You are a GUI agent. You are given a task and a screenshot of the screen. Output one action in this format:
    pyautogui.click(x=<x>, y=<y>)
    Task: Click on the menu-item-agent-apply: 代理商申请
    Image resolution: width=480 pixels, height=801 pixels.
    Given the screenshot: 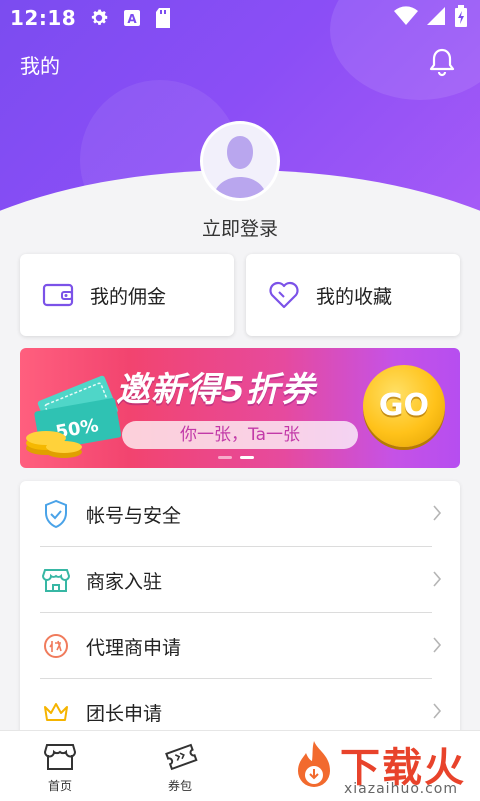 What is the action you would take?
    pyautogui.click(x=240, y=646)
    